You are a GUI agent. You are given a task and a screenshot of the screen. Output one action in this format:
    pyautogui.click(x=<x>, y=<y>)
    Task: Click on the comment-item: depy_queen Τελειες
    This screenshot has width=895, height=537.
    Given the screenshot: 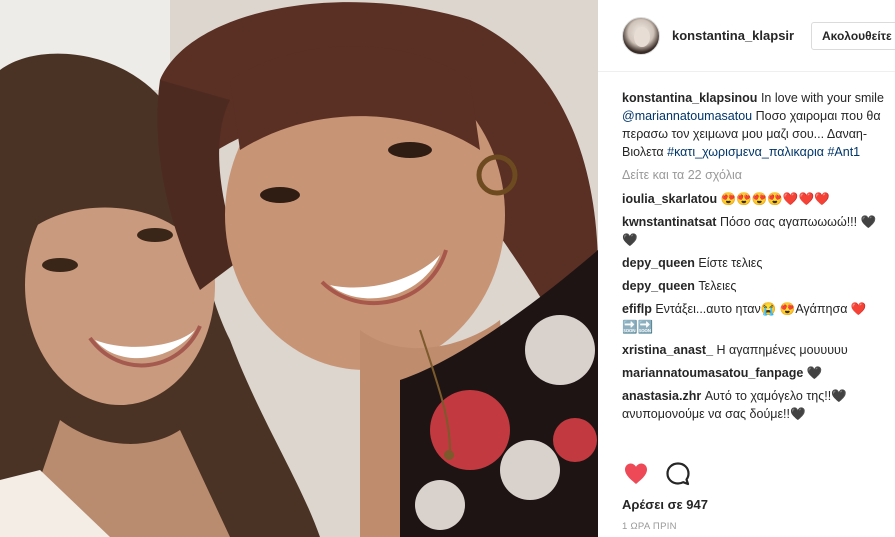 What is the action you would take?
    pyautogui.click(x=755, y=286)
    